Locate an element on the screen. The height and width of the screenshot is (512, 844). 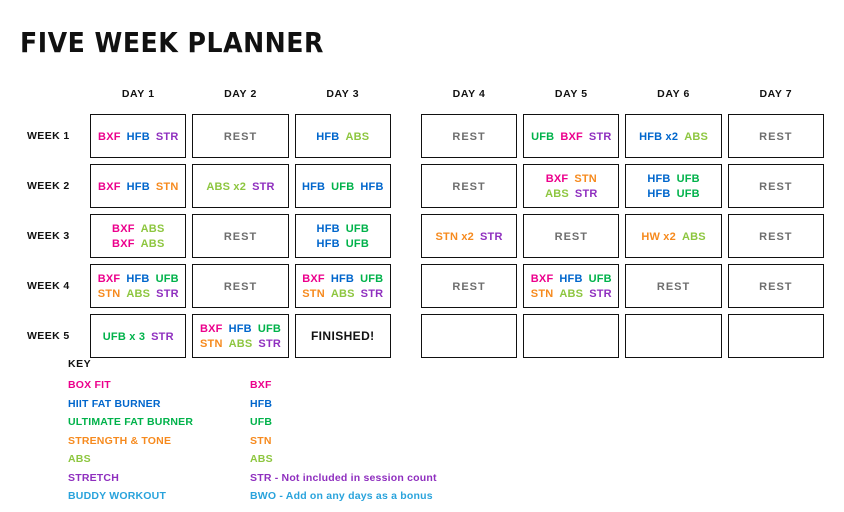
key-item-name: STRETCH is located at coordinates (93, 477).